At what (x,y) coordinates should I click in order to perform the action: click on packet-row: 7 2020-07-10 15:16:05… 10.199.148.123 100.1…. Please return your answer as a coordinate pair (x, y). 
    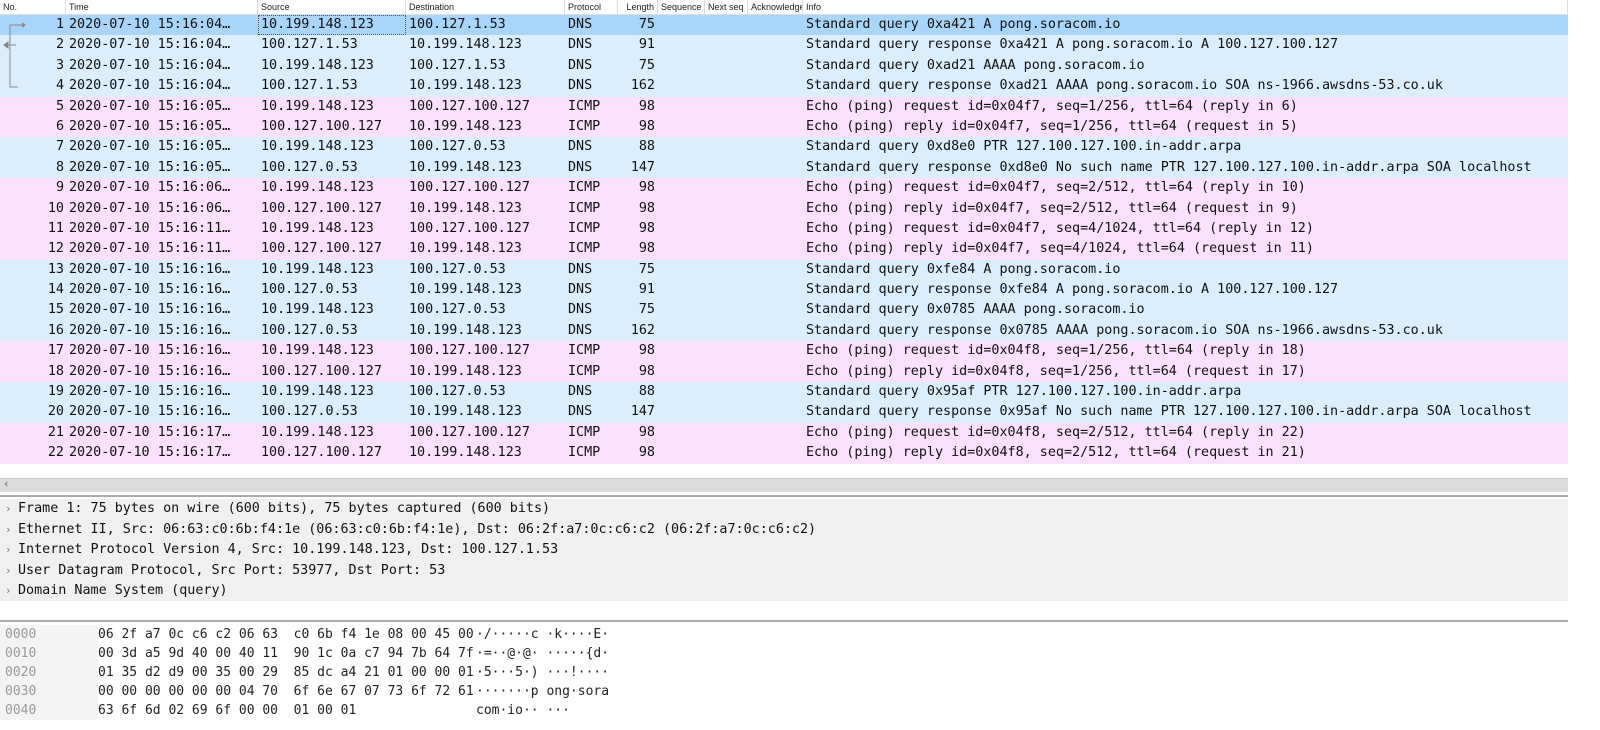
    Looking at the image, I should click on (784, 147).